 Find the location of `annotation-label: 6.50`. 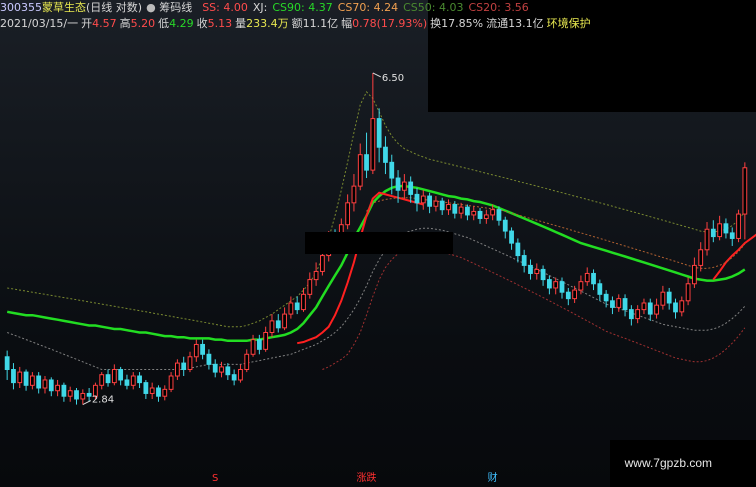

annotation-label: 6.50 is located at coordinates (393, 78).